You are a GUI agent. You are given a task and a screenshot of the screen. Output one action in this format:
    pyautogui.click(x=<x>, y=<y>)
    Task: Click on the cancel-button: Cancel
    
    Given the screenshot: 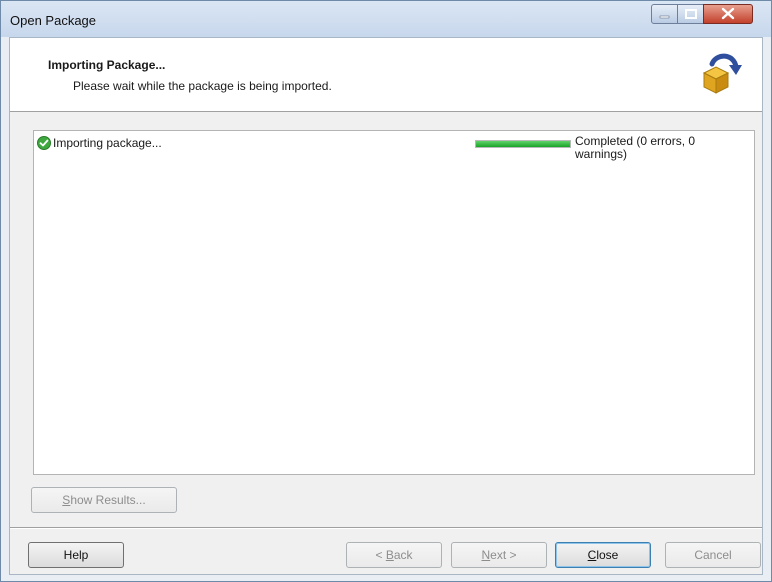 What is the action you would take?
    pyautogui.click(x=713, y=555)
    